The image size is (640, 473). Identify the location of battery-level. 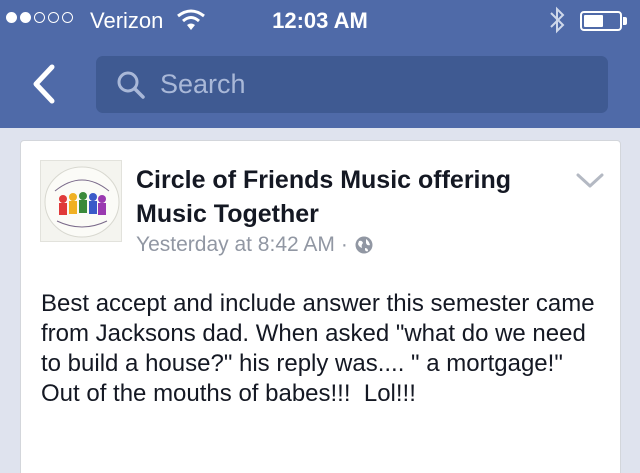
(593, 21).